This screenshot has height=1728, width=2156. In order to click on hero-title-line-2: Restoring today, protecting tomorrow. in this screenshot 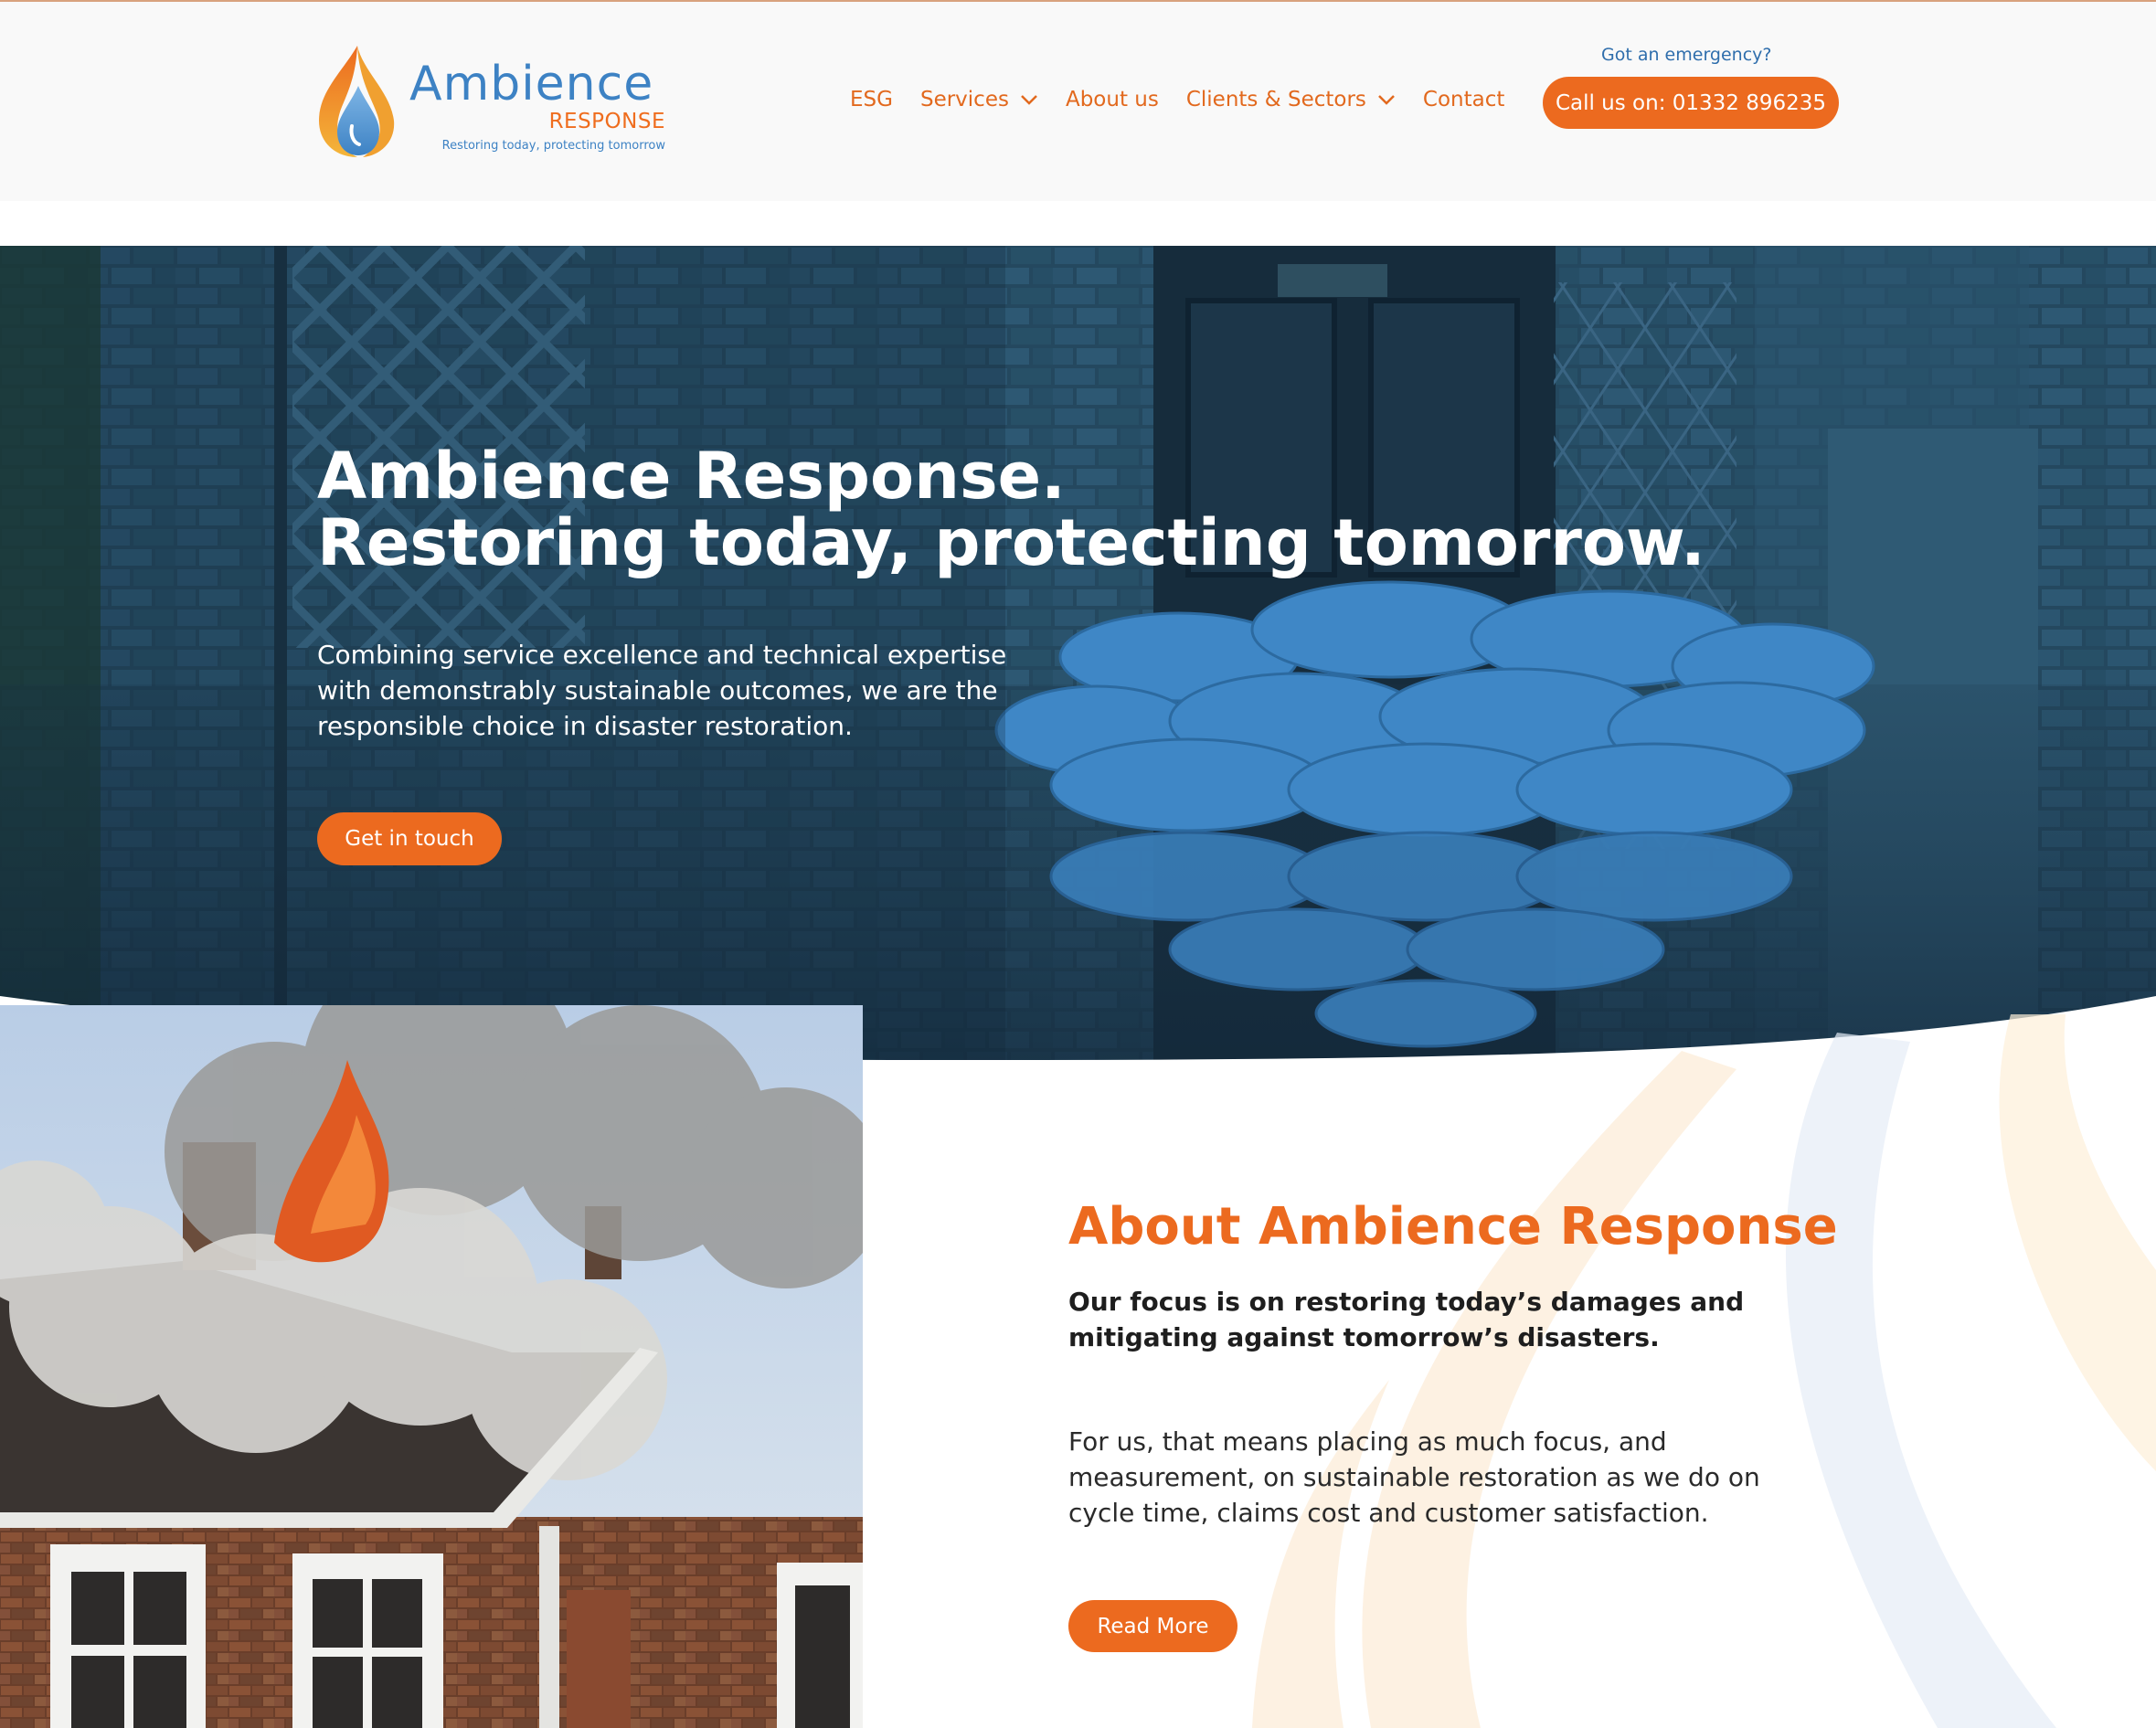, I will do `click(1011, 542)`.